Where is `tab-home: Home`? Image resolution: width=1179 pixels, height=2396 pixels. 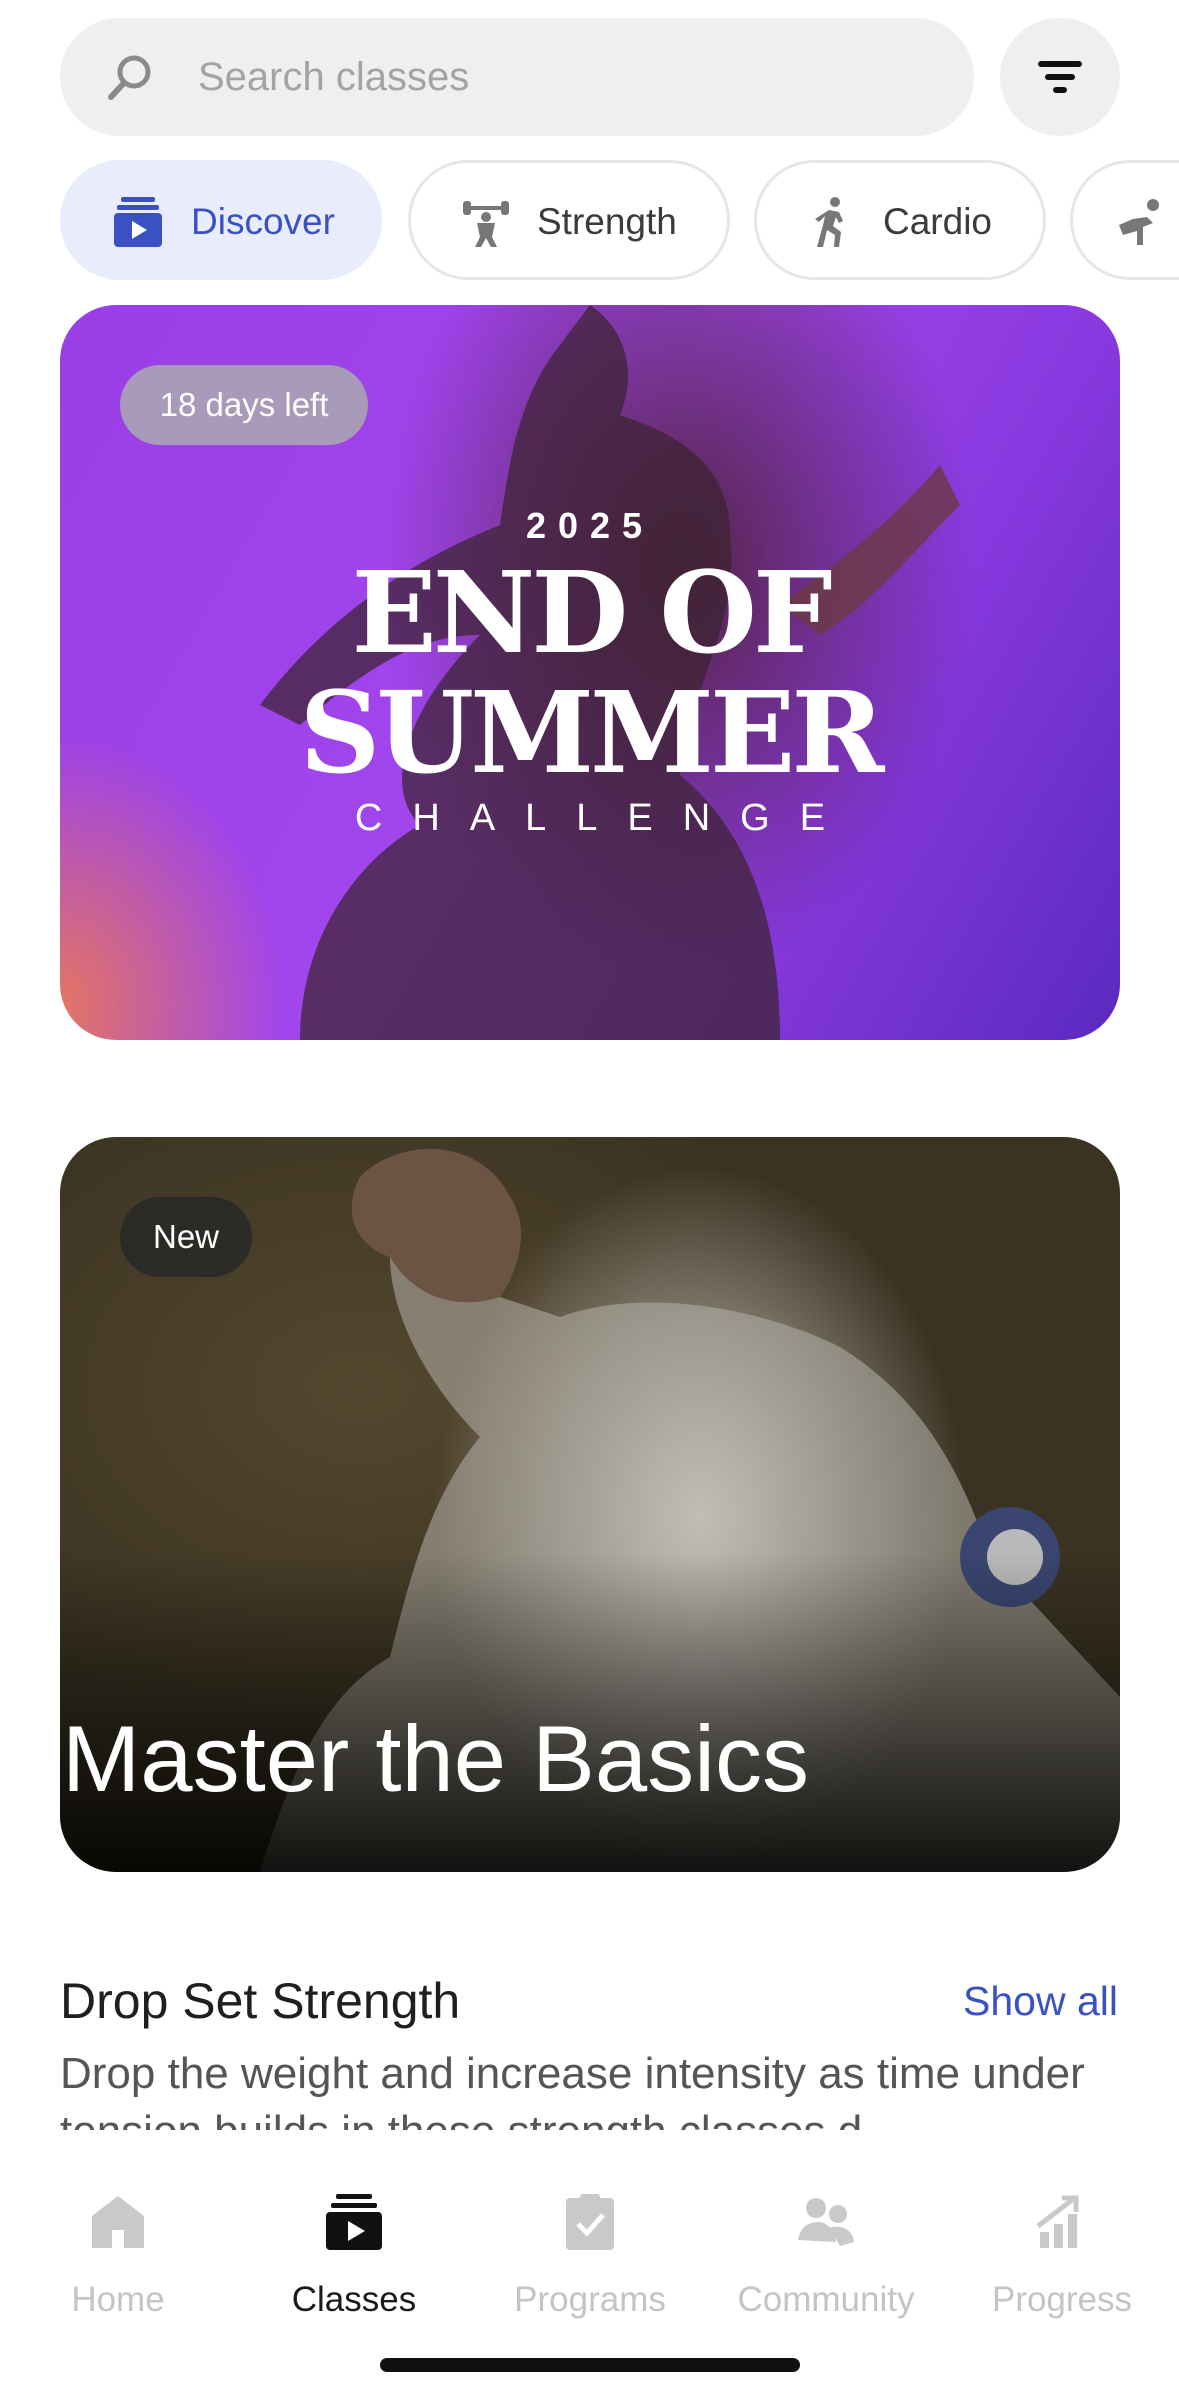
tab-home: Home is located at coordinates (118, 2240).